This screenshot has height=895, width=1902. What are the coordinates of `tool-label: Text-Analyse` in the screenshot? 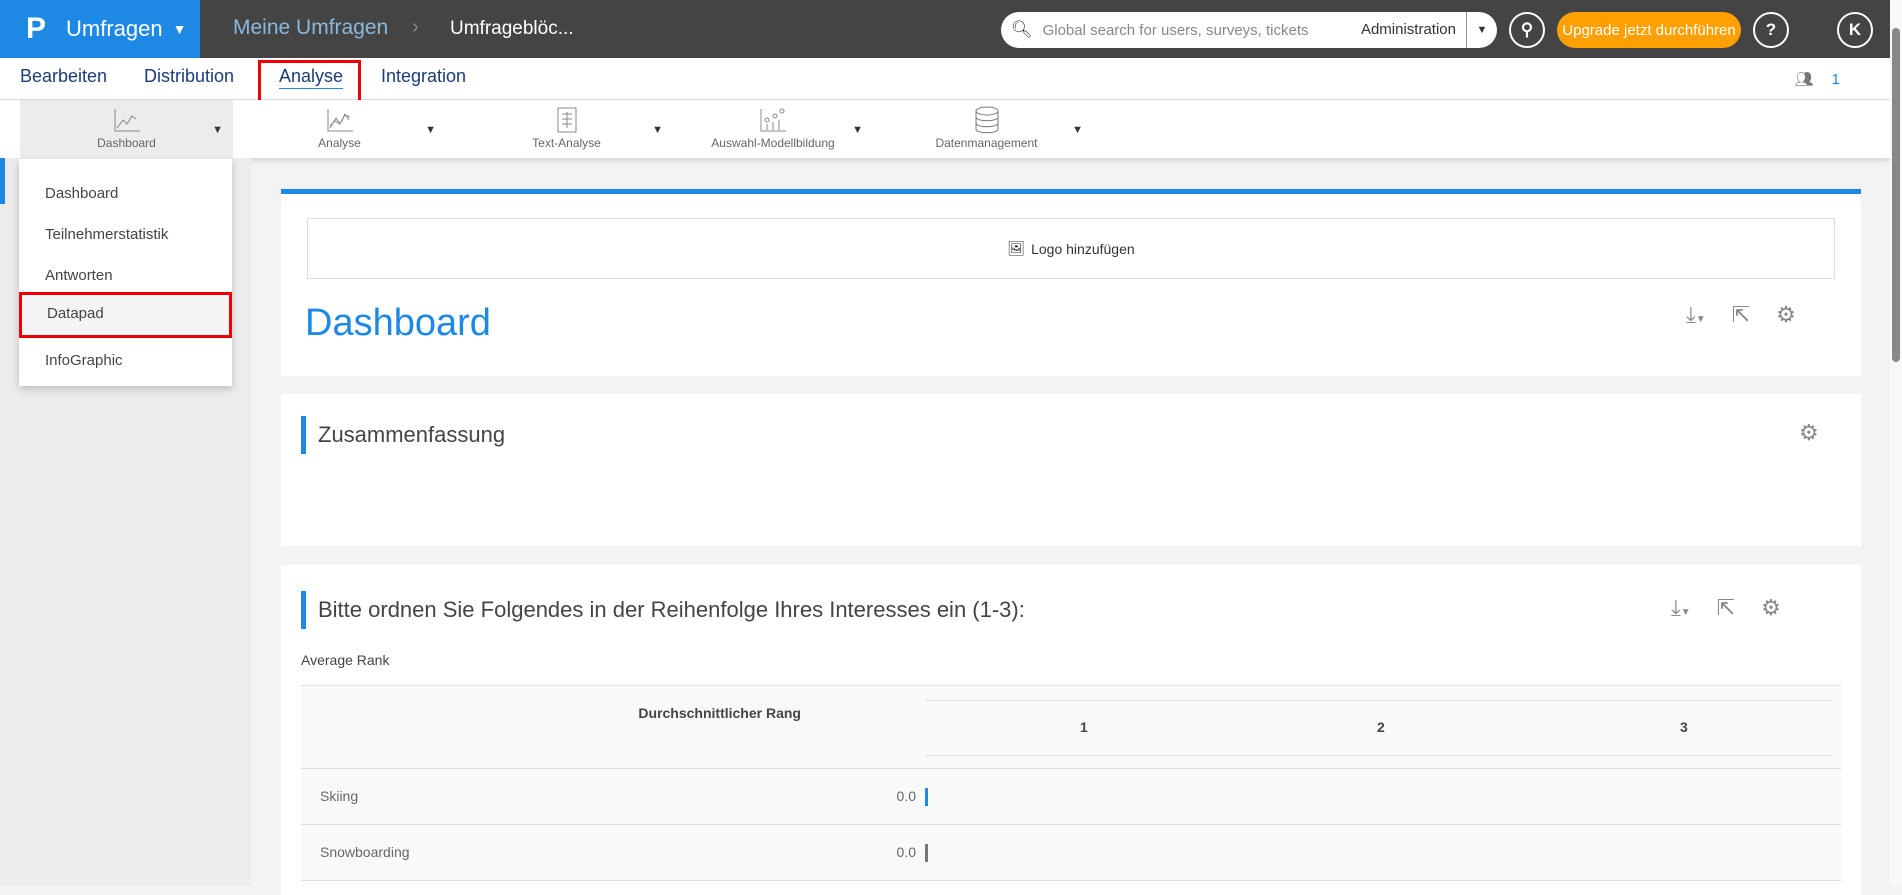 It's located at (566, 143).